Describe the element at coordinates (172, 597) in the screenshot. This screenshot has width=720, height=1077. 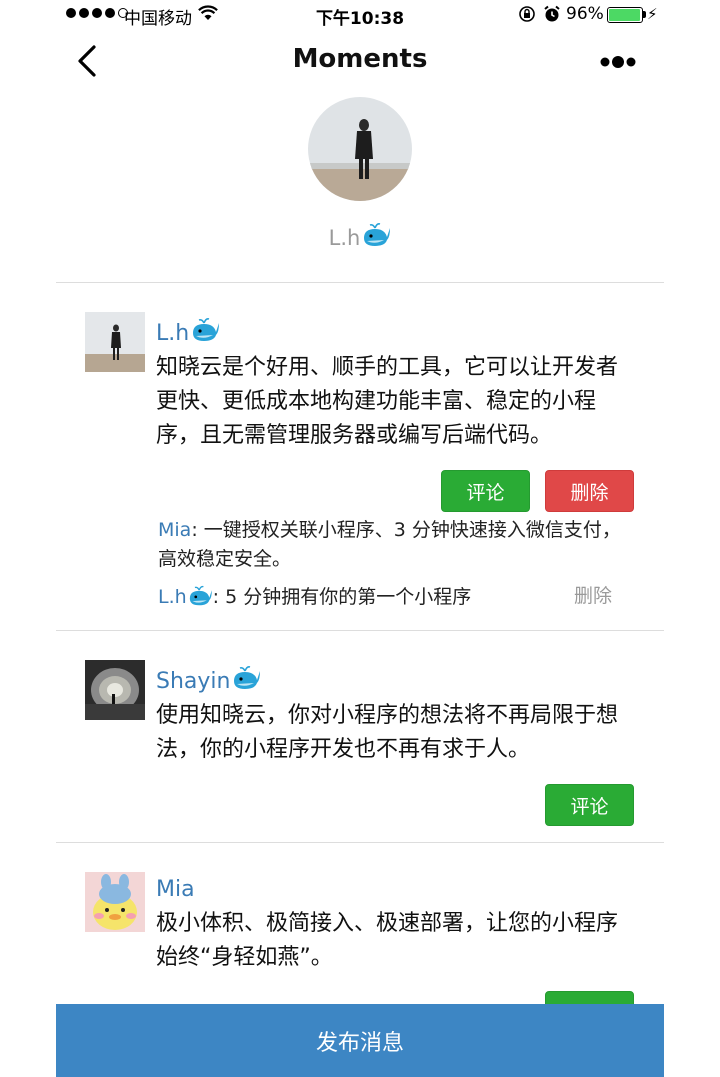
I see `comment-author-name: L.h` at that location.